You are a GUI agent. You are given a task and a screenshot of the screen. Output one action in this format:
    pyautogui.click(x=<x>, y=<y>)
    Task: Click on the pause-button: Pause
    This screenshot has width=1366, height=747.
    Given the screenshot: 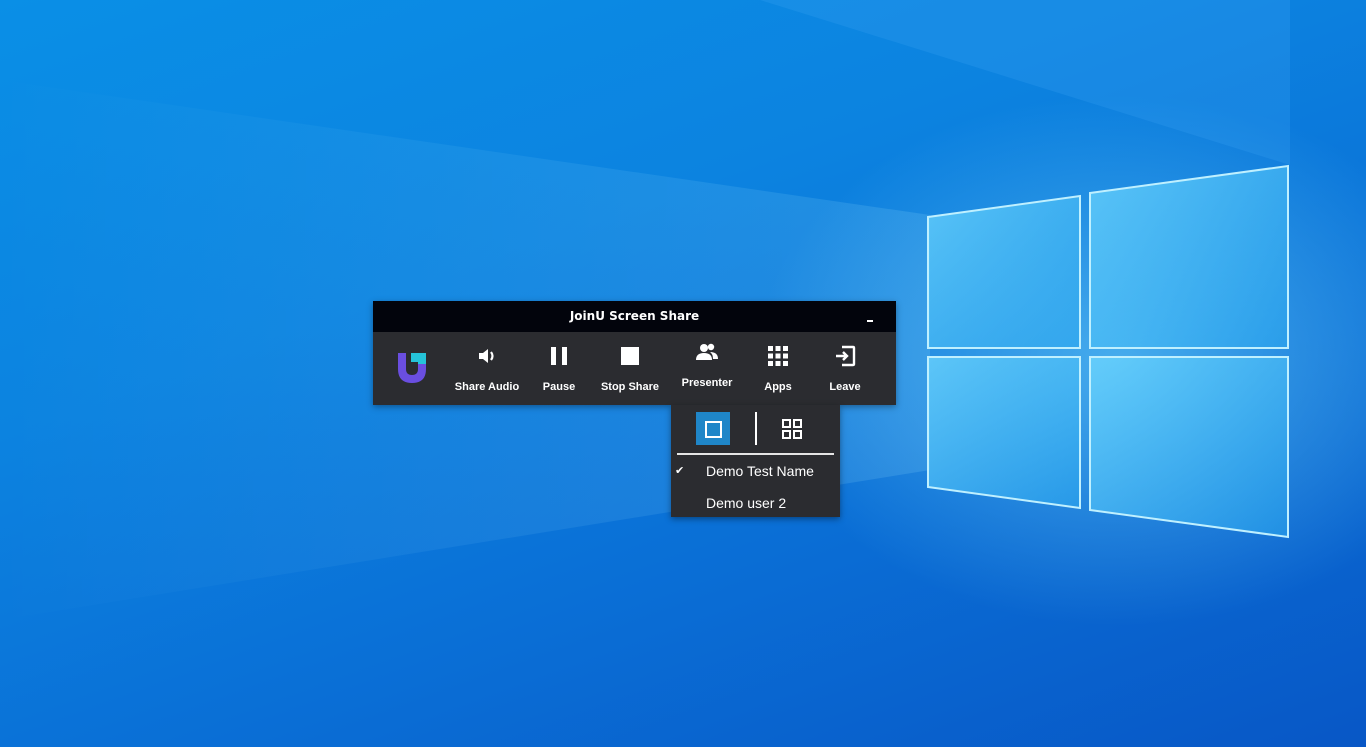 What is the action you would take?
    pyautogui.click(x=559, y=368)
    